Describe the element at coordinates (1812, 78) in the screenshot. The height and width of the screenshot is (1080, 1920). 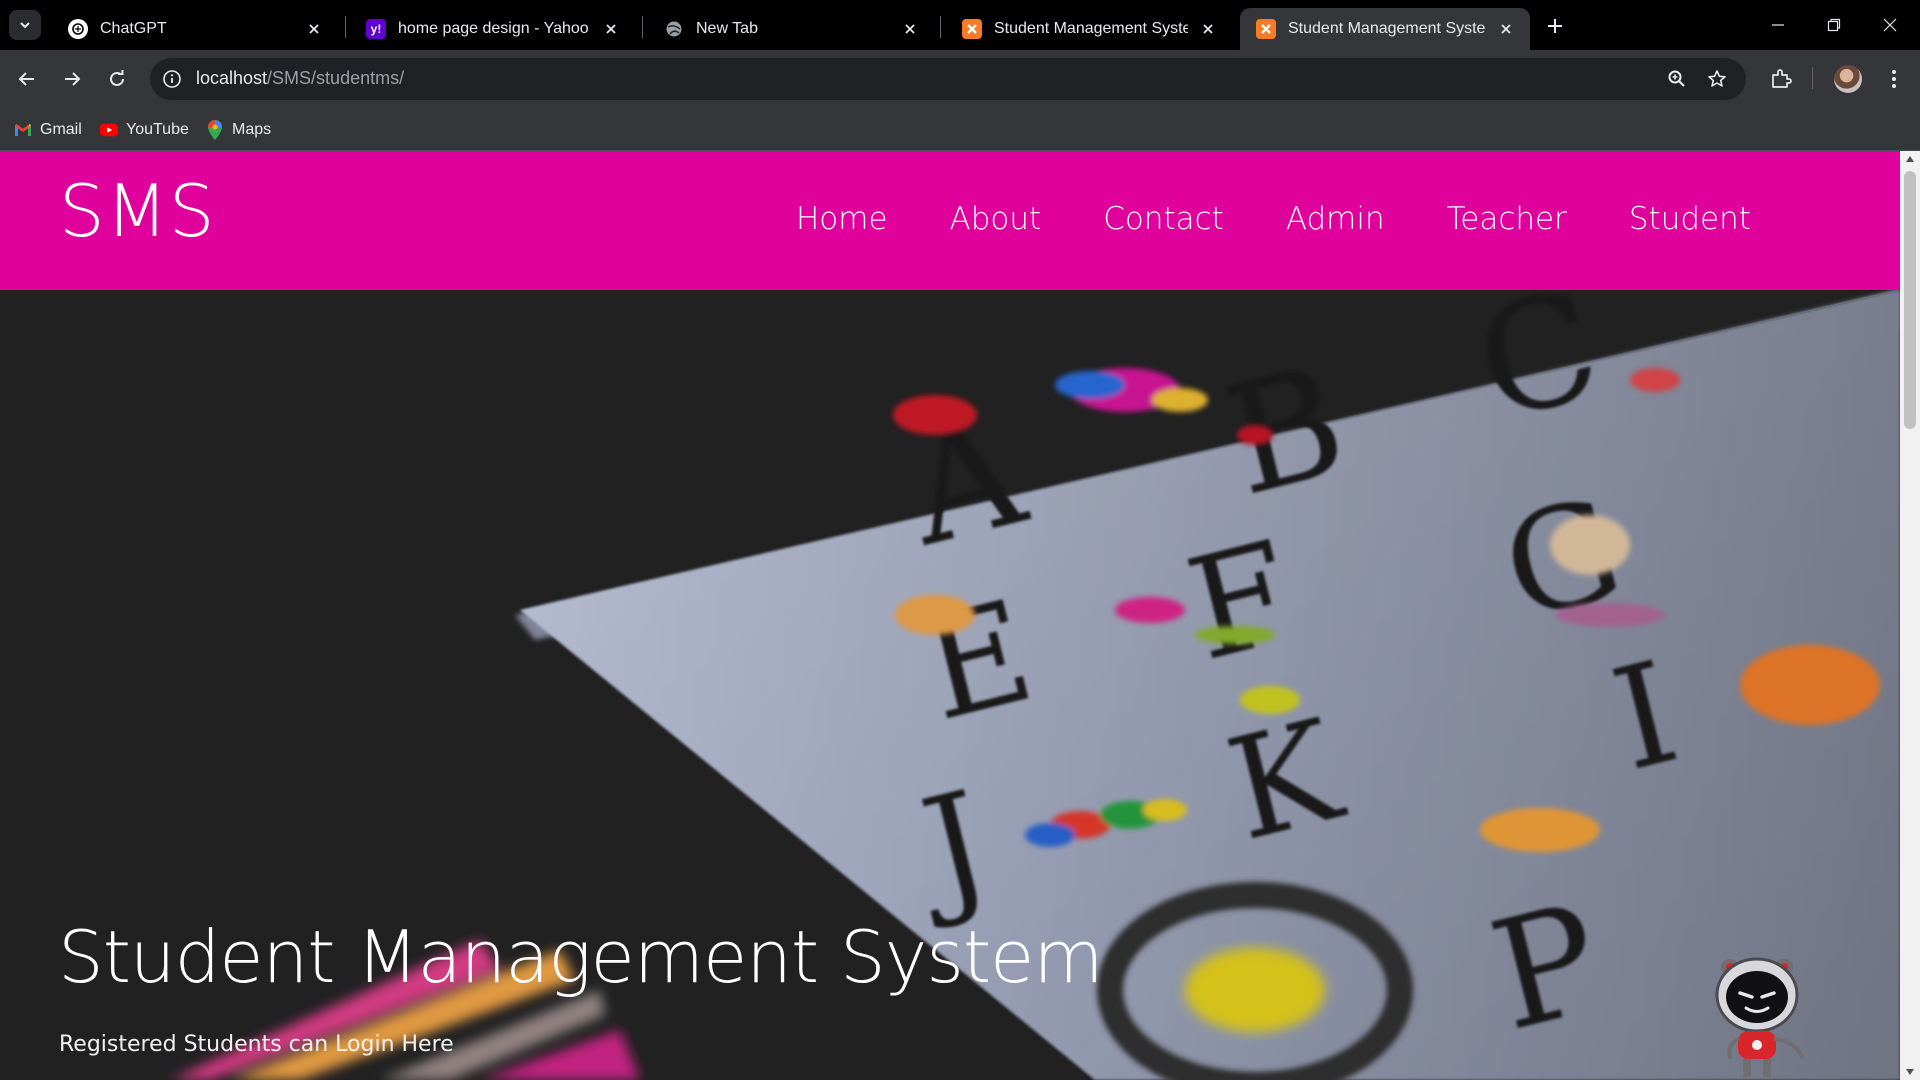
I see `toolbar-separator` at that location.